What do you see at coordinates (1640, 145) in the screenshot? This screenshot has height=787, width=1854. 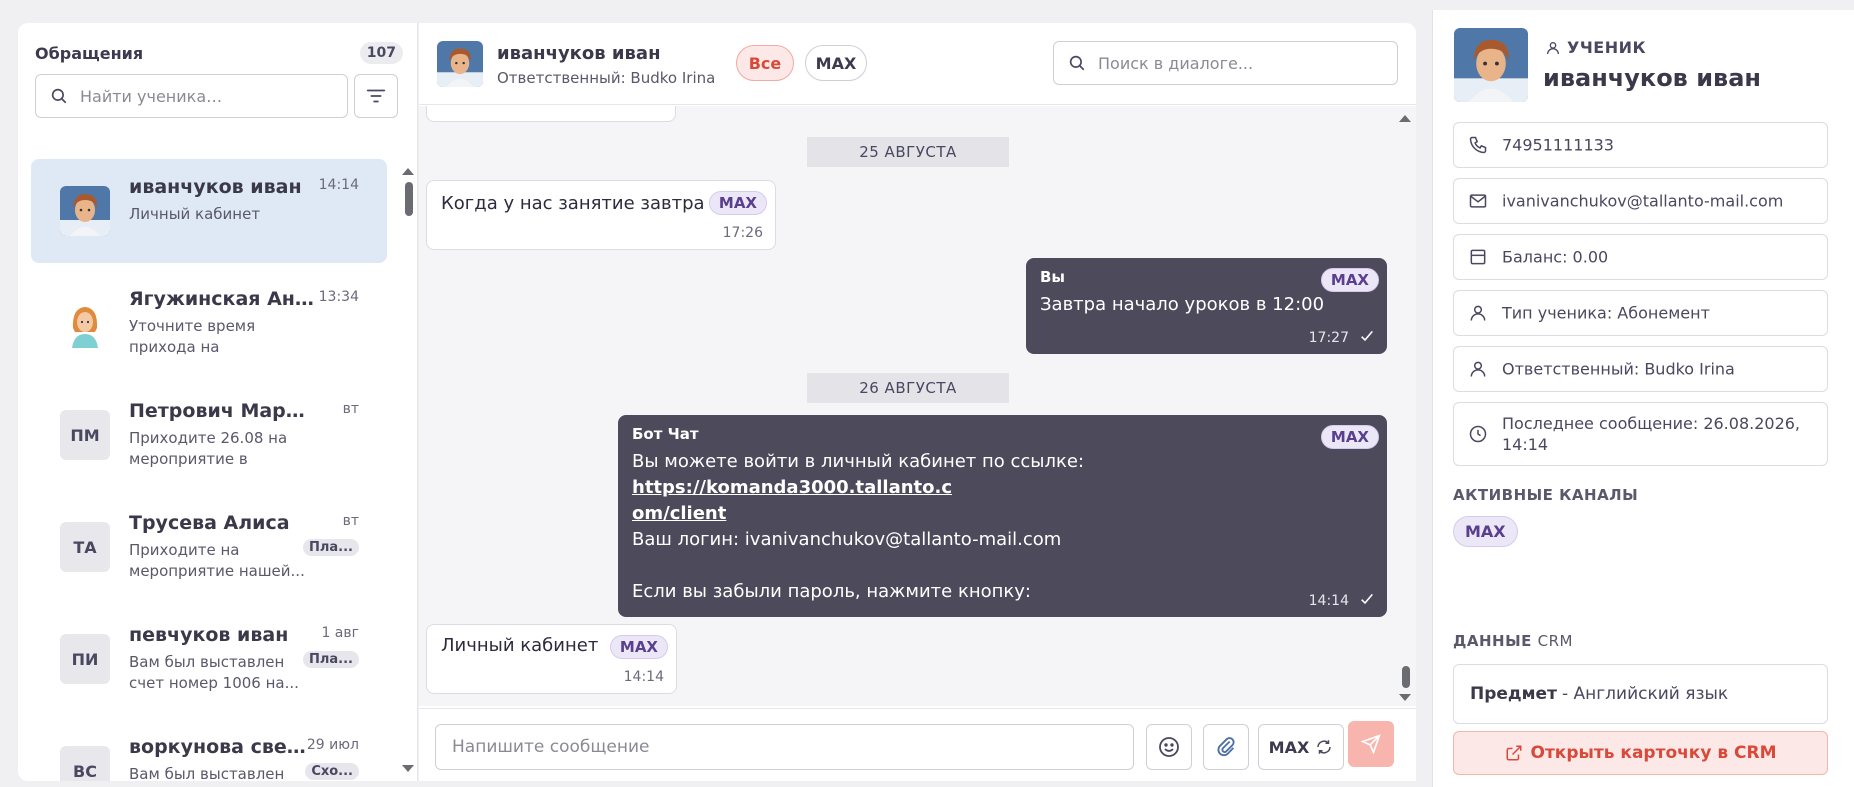 I see `phone-field: 74951111133` at bounding box center [1640, 145].